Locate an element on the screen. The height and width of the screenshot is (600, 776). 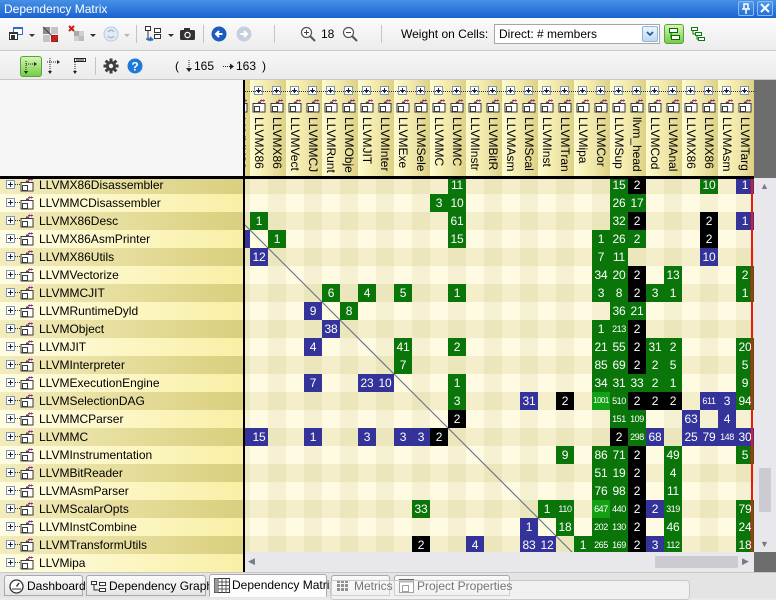
matrix-cell: 51 is located at coordinates (601, 473).